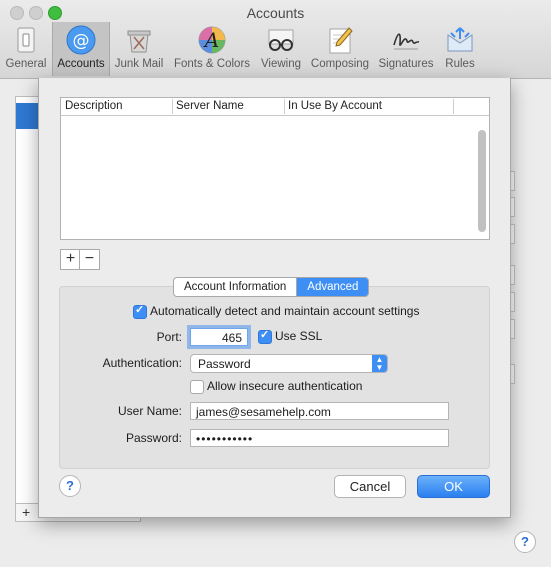 The width and height of the screenshot is (551, 567). I want to click on toolbar-item-general: General, so click(26, 49).